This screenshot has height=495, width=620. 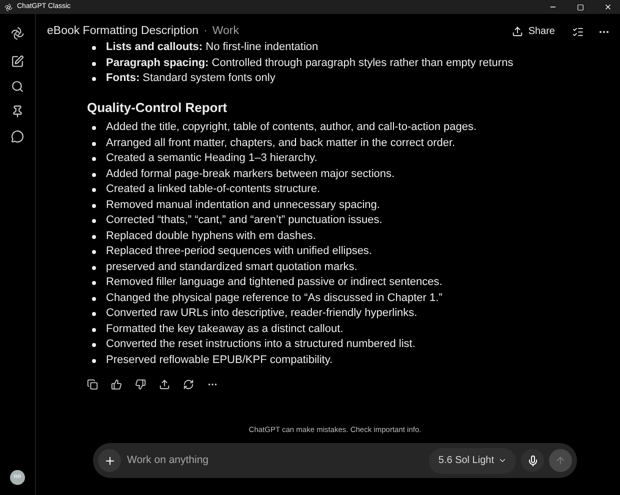 I want to click on logo-icon, so click(x=17, y=33).